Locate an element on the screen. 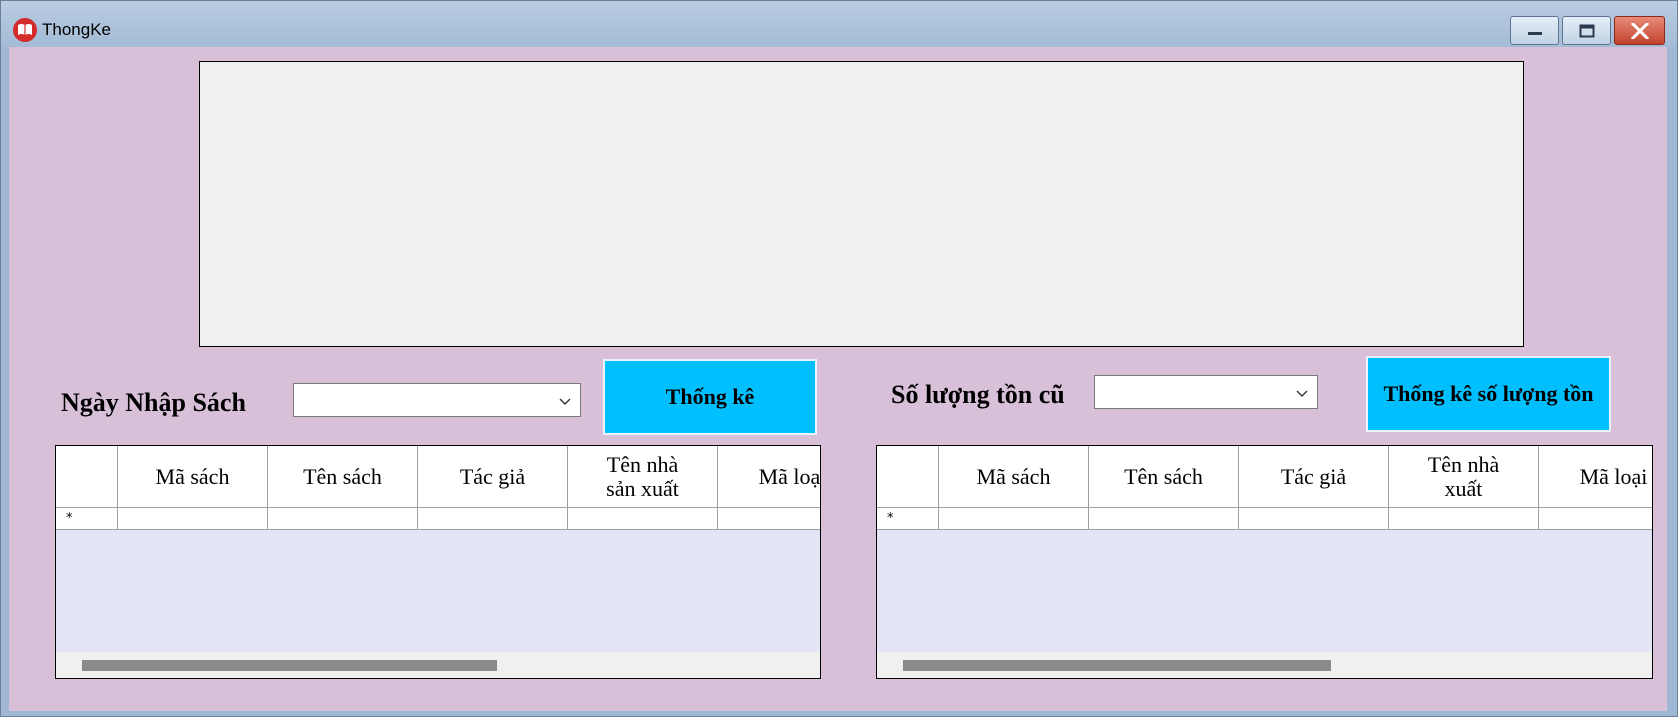 The height and width of the screenshot is (717, 1678). maximize-icon is located at coordinates (1586, 30).